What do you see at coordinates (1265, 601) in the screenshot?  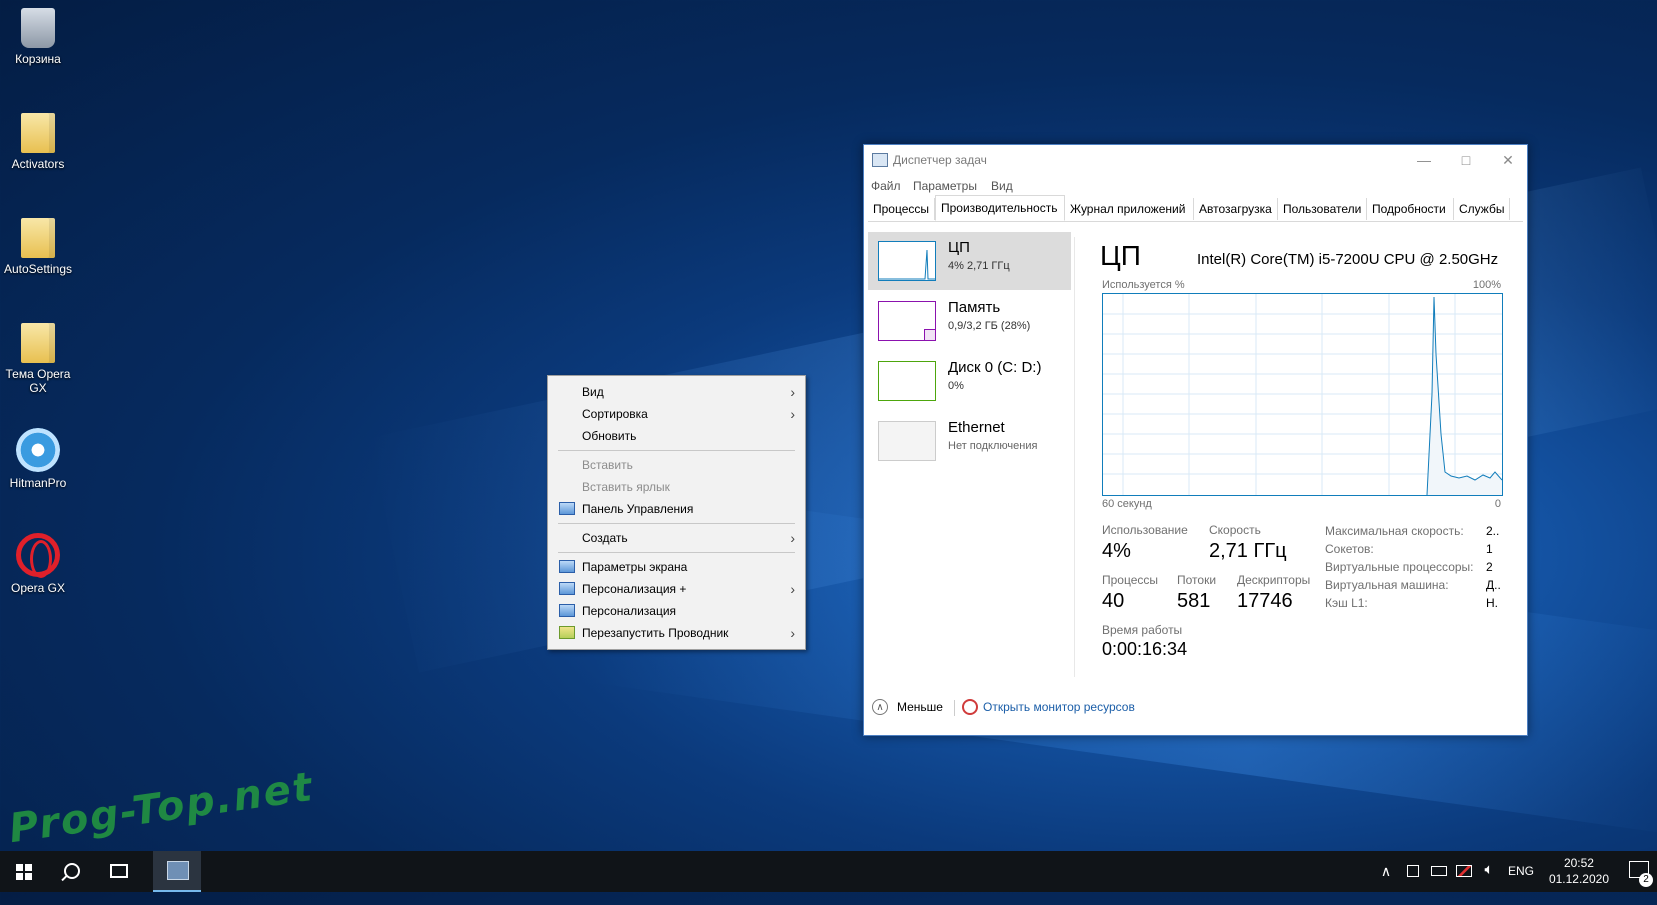 I see `handles-value: 17746` at bounding box center [1265, 601].